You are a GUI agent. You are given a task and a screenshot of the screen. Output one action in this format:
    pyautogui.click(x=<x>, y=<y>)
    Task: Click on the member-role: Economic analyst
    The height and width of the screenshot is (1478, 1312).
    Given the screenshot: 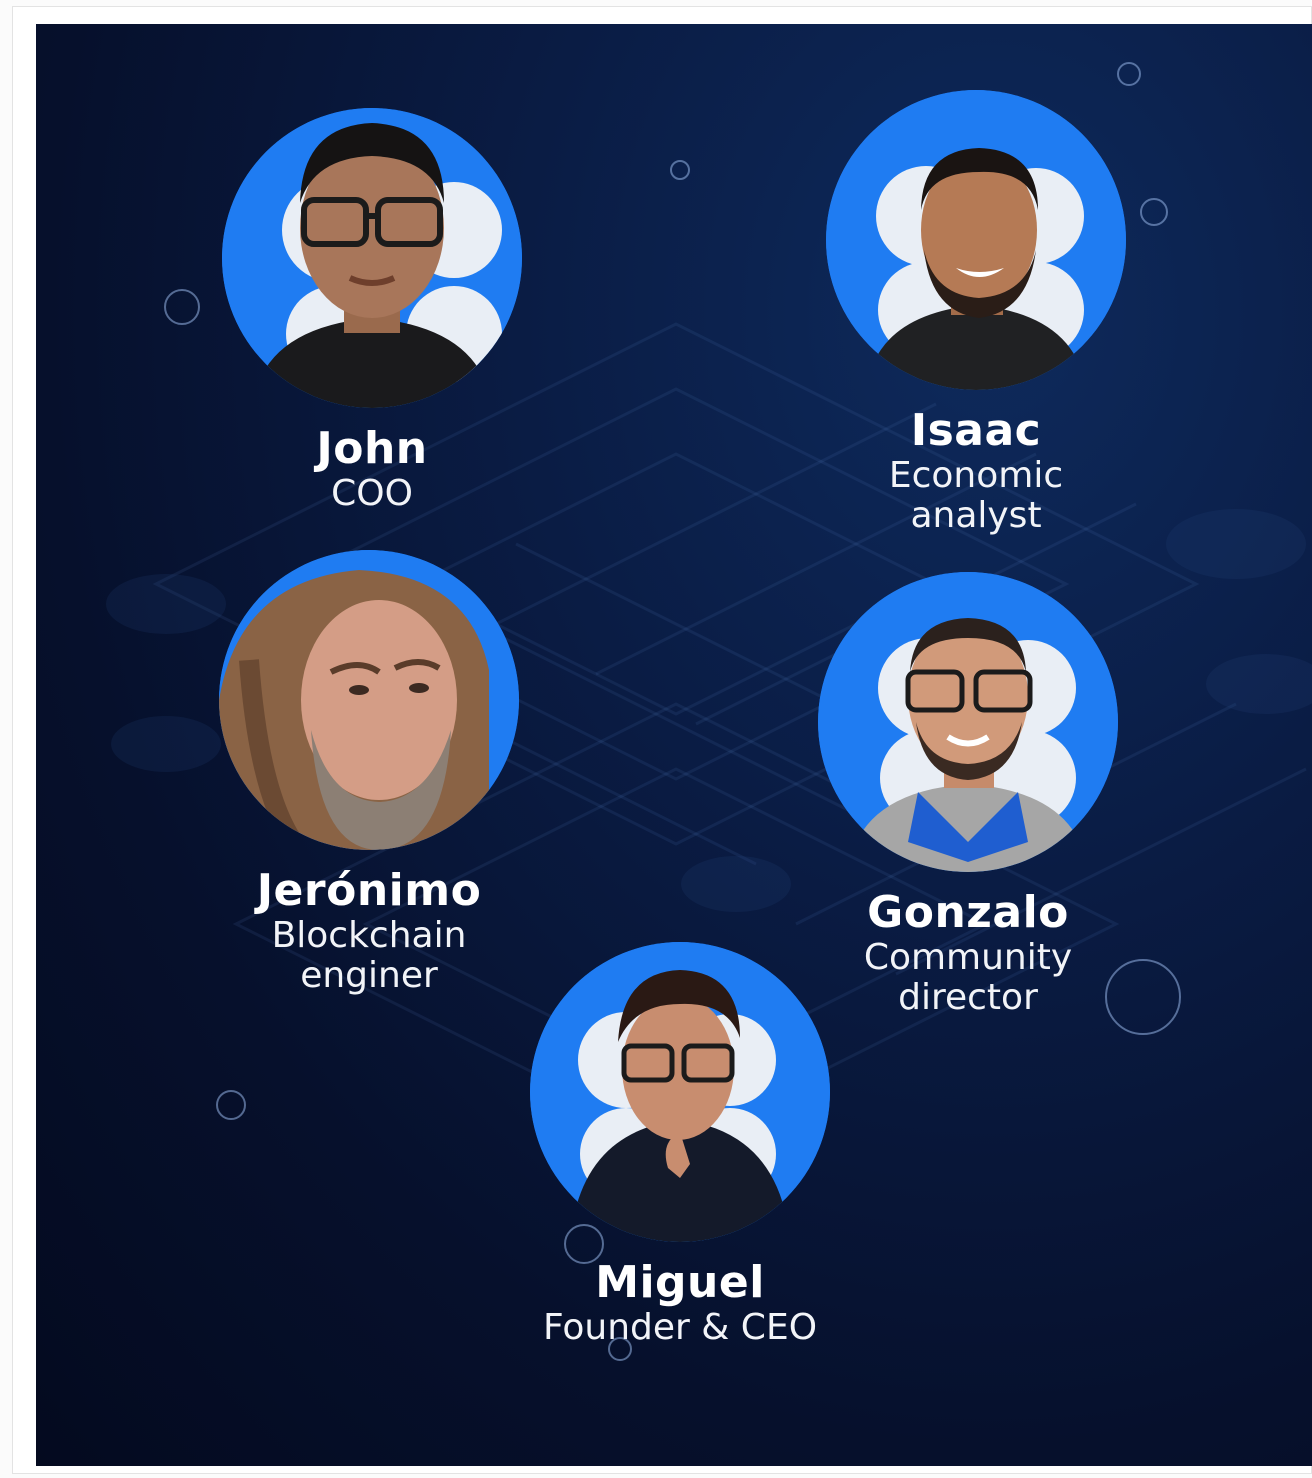 What is the action you would take?
    pyautogui.click(x=976, y=495)
    